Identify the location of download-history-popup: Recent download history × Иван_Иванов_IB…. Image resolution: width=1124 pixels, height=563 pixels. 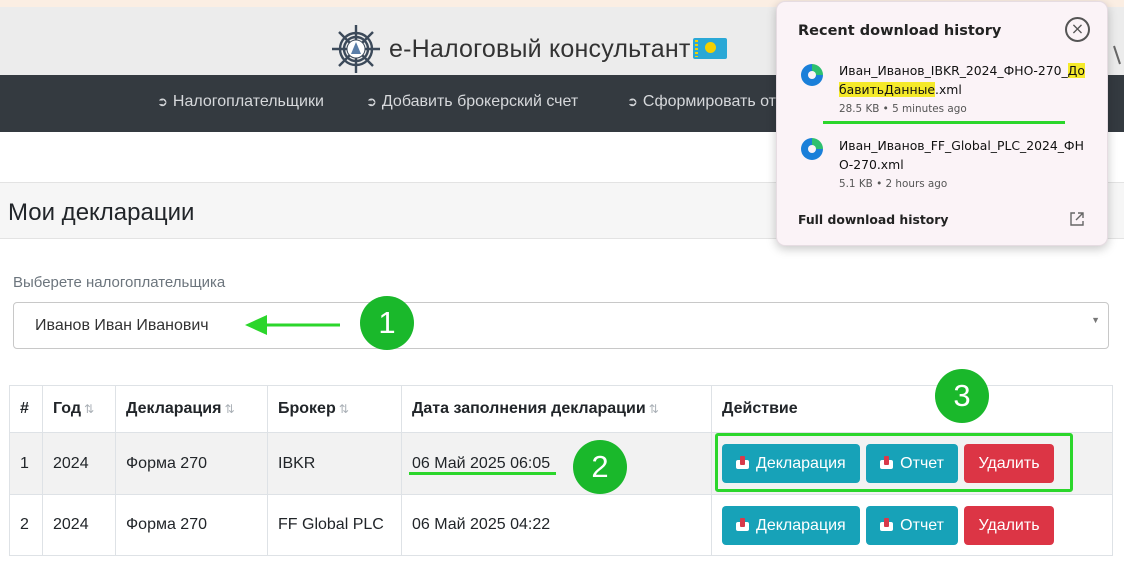
(942, 123).